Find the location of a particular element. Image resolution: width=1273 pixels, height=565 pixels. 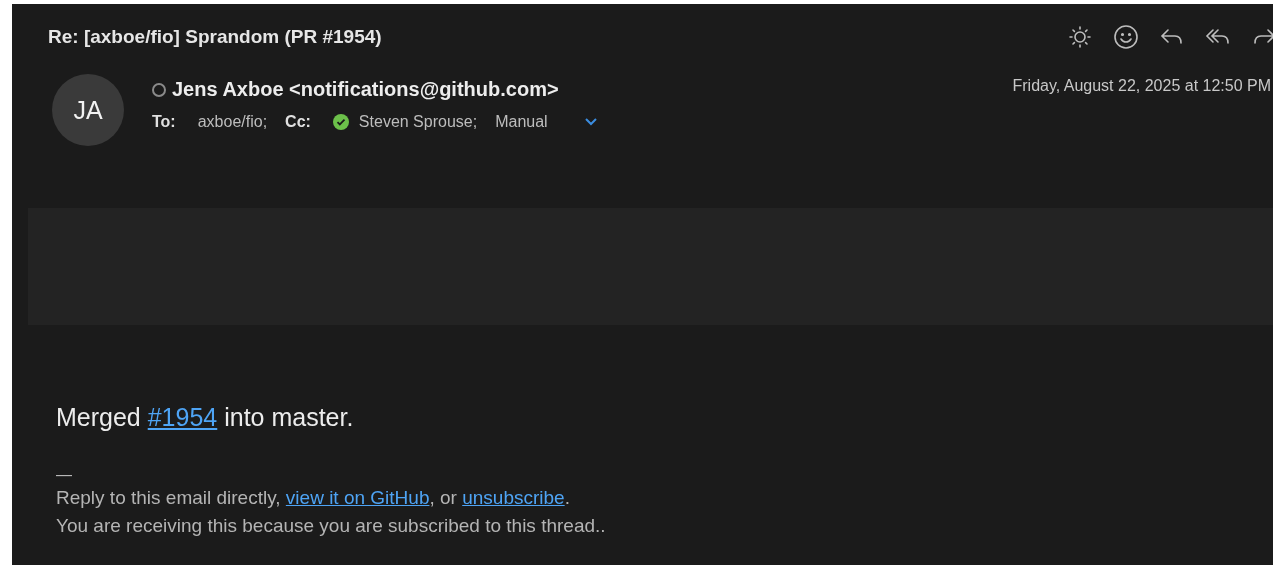

email-subject: Re: [axboe/fio] Sprandom (PR #1954) is located at coordinates (215, 37).